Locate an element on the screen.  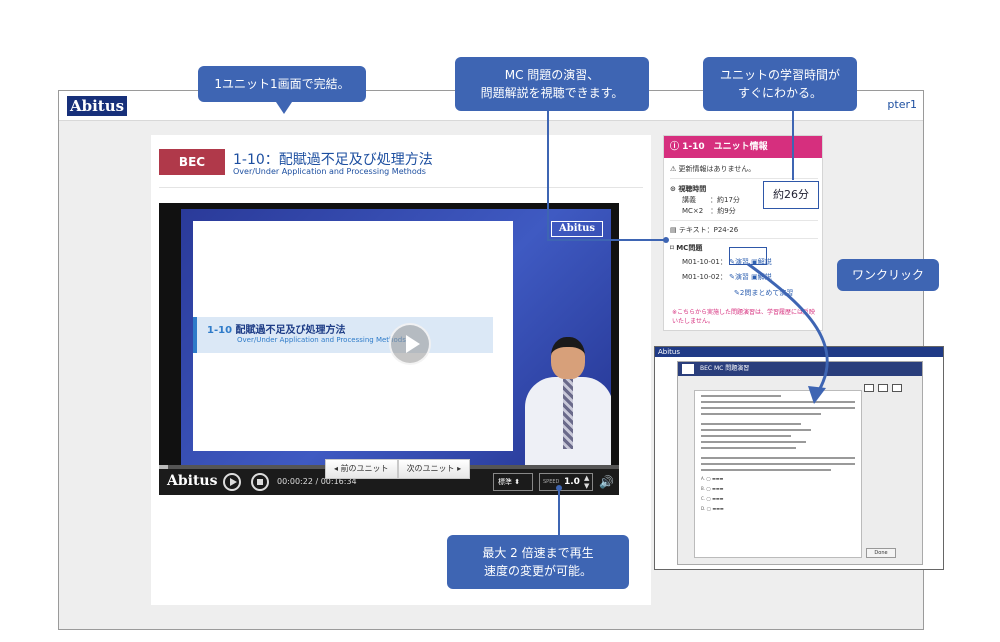
mc-question-document: A. ◯ ▬▬▬ B. ◯ ▬▬▬ C. ◯ ▬▬▬ D. ◯ ▬▬▬ is located at coordinates (778, 474).